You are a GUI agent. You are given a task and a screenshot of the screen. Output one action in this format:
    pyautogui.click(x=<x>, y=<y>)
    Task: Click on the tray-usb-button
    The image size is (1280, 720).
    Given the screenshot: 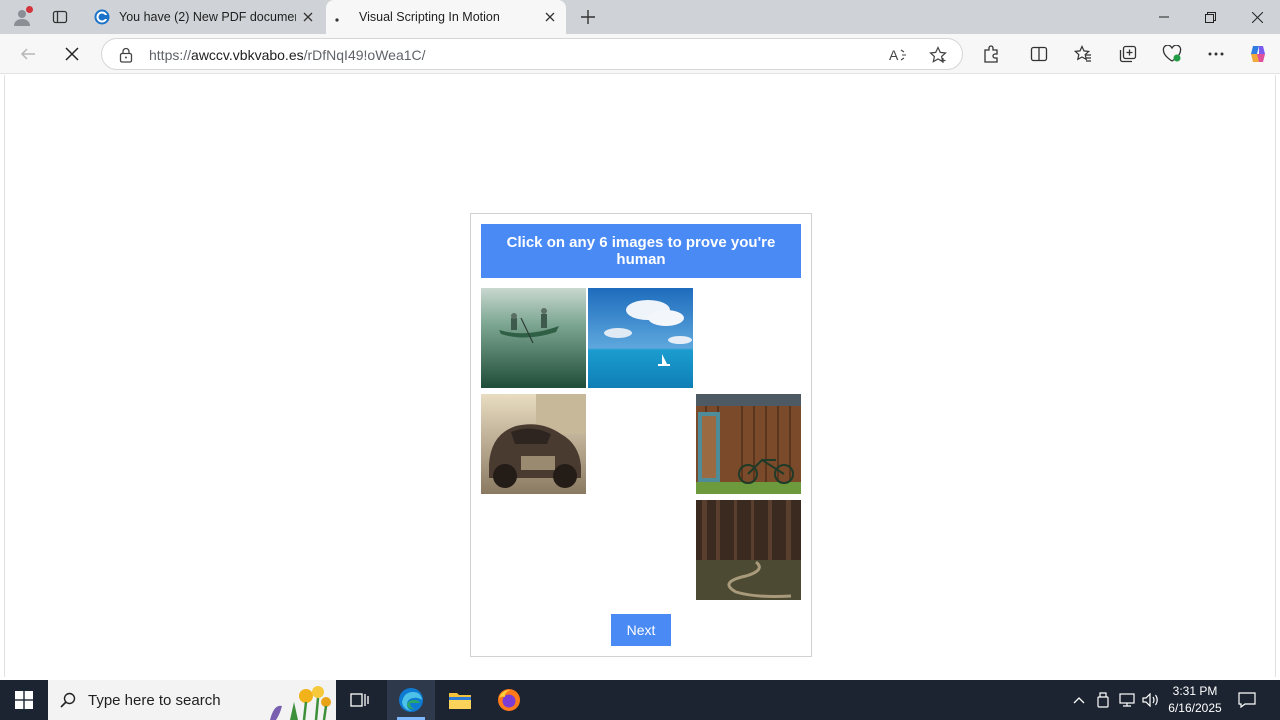 What is the action you would take?
    pyautogui.click(x=1103, y=700)
    